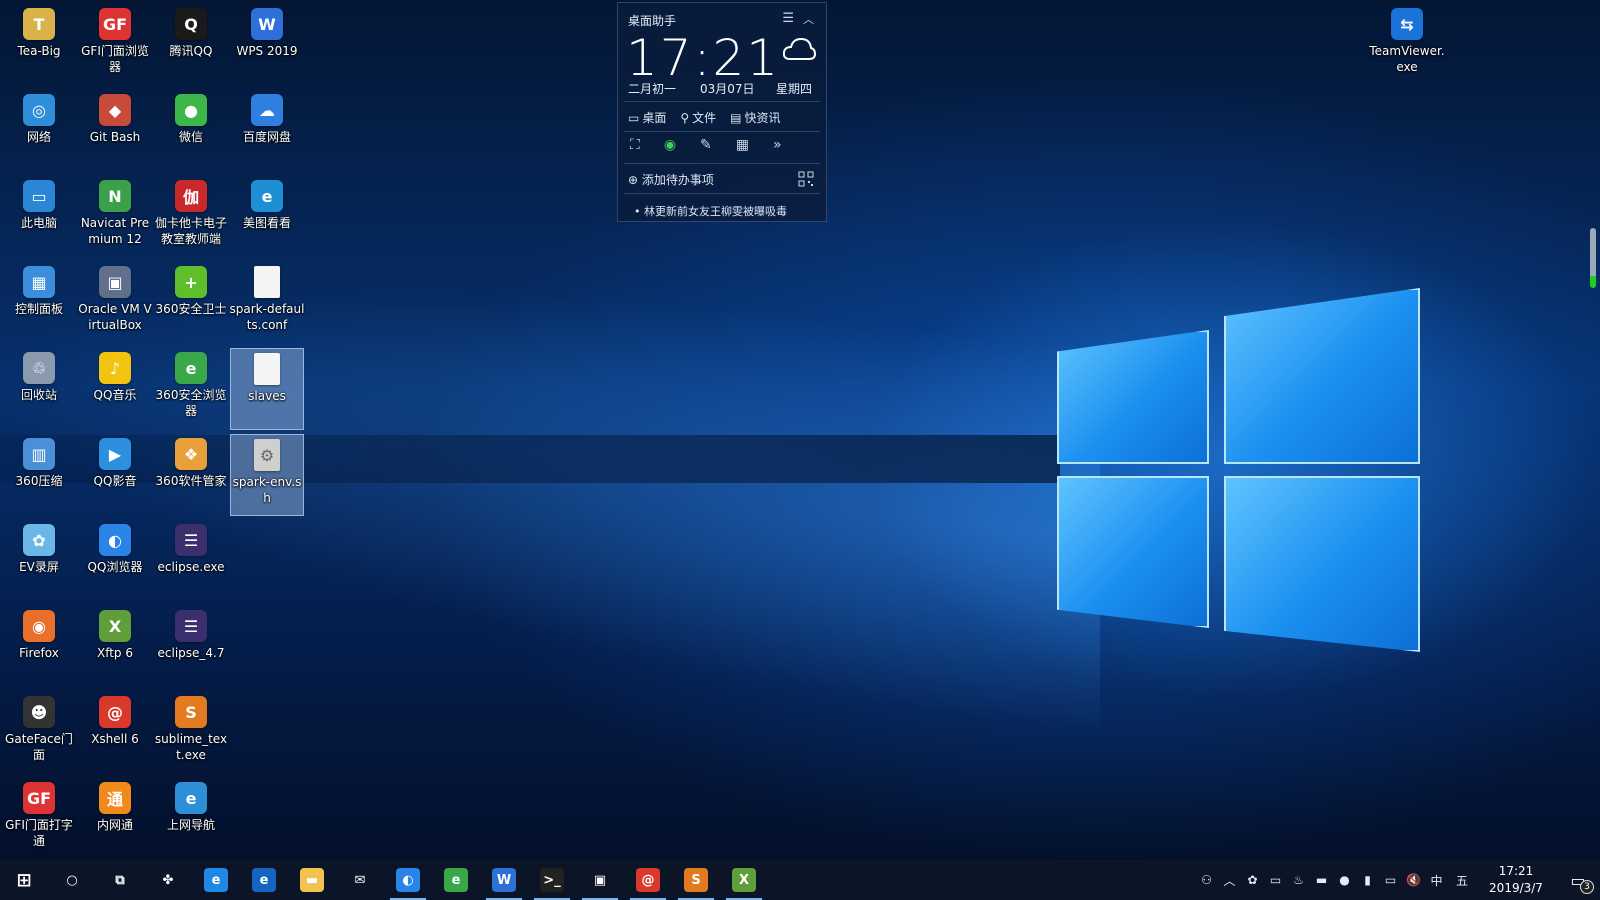 The image size is (1600, 900). I want to click on widget-news-item: • 林更新前女友王柳雯被曝吸毒, so click(710, 211).